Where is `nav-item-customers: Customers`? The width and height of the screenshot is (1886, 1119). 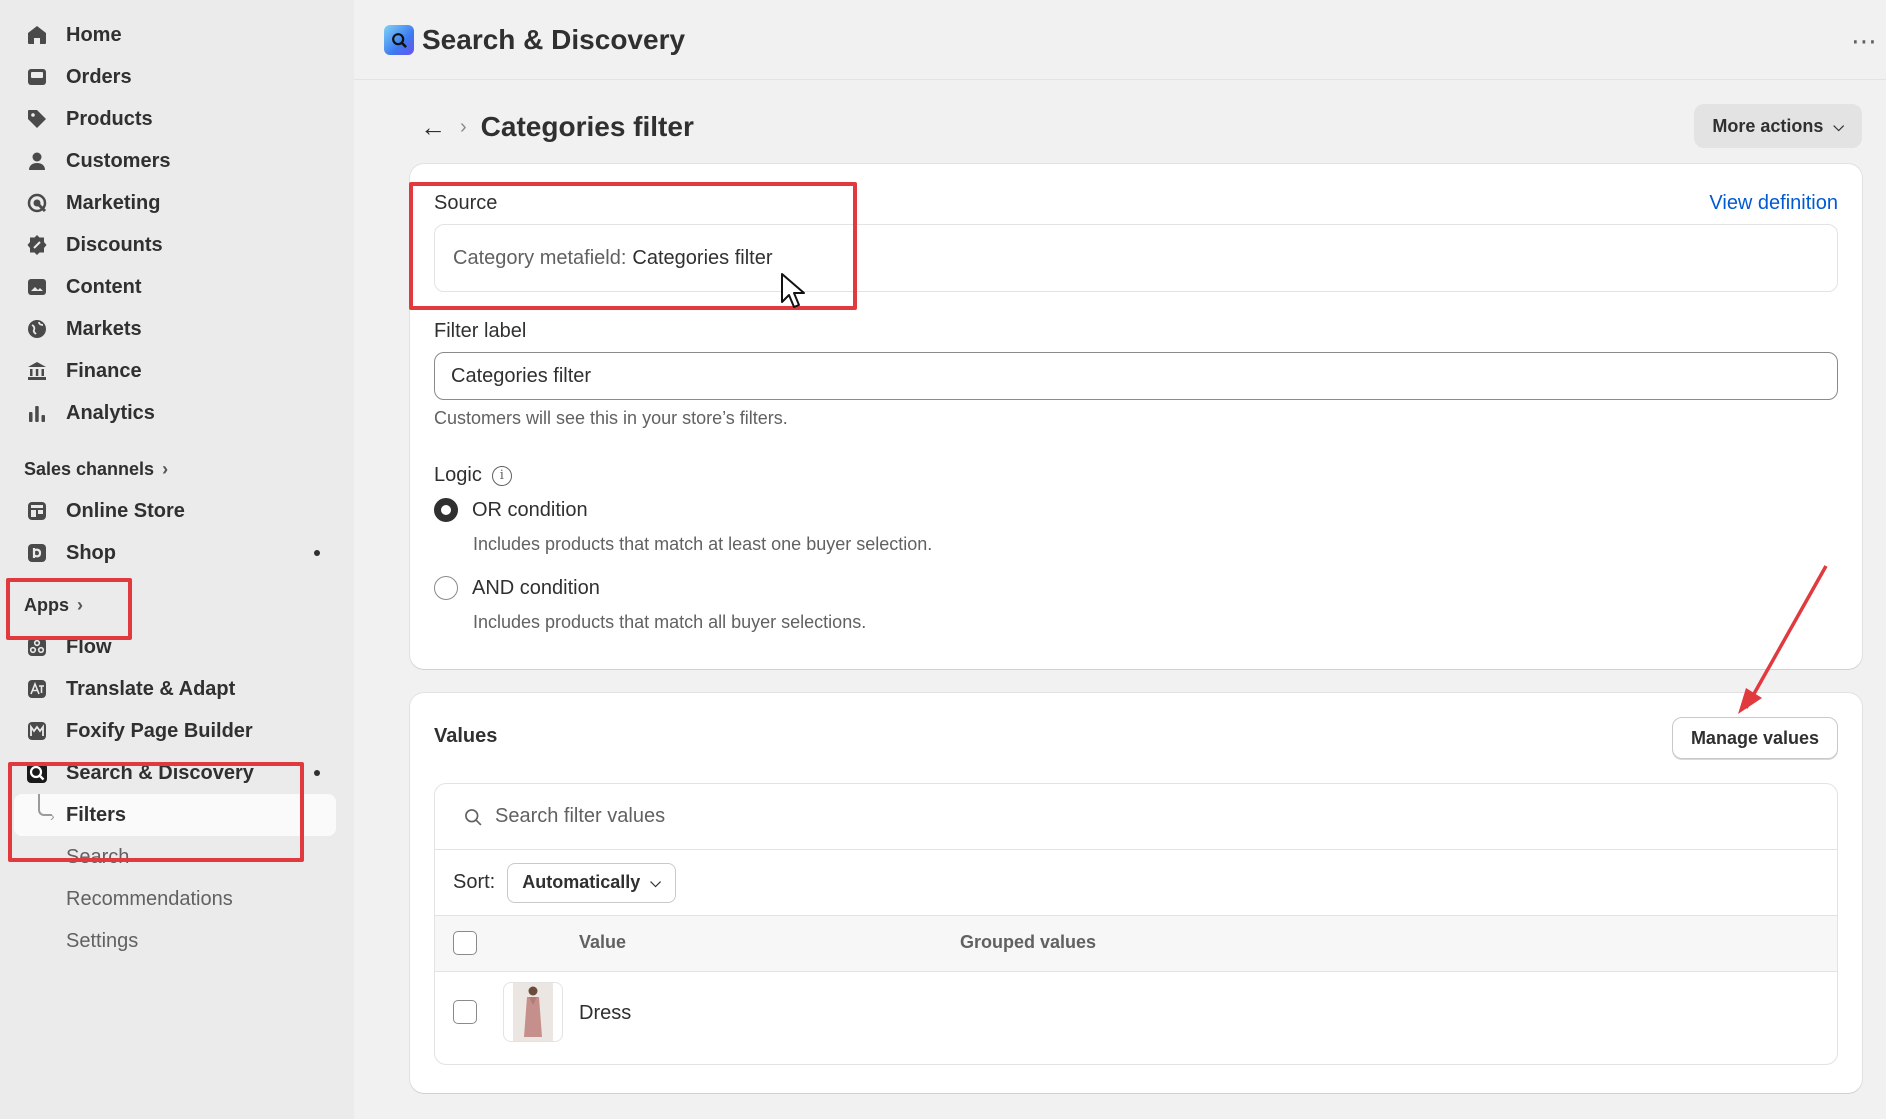 nav-item-customers: Customers is located at coordinates (177, 161).